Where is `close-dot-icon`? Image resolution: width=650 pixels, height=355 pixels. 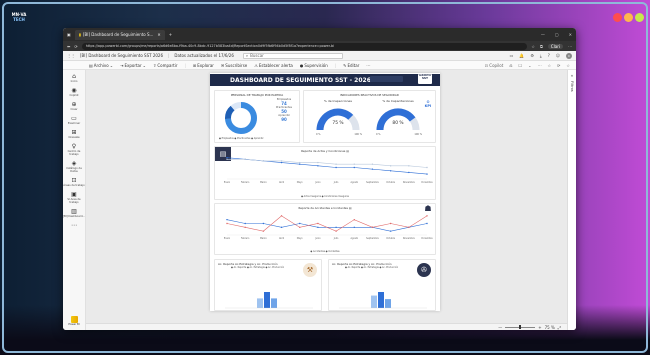 close-dot-icon is located at coordinates (617, 17).